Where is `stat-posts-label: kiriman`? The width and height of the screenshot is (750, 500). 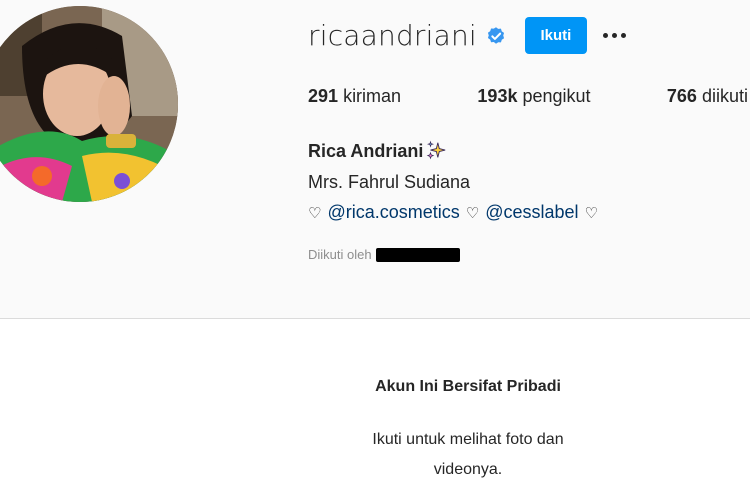 stat-posts-label: kiriman is located at coordinates (372, 96).